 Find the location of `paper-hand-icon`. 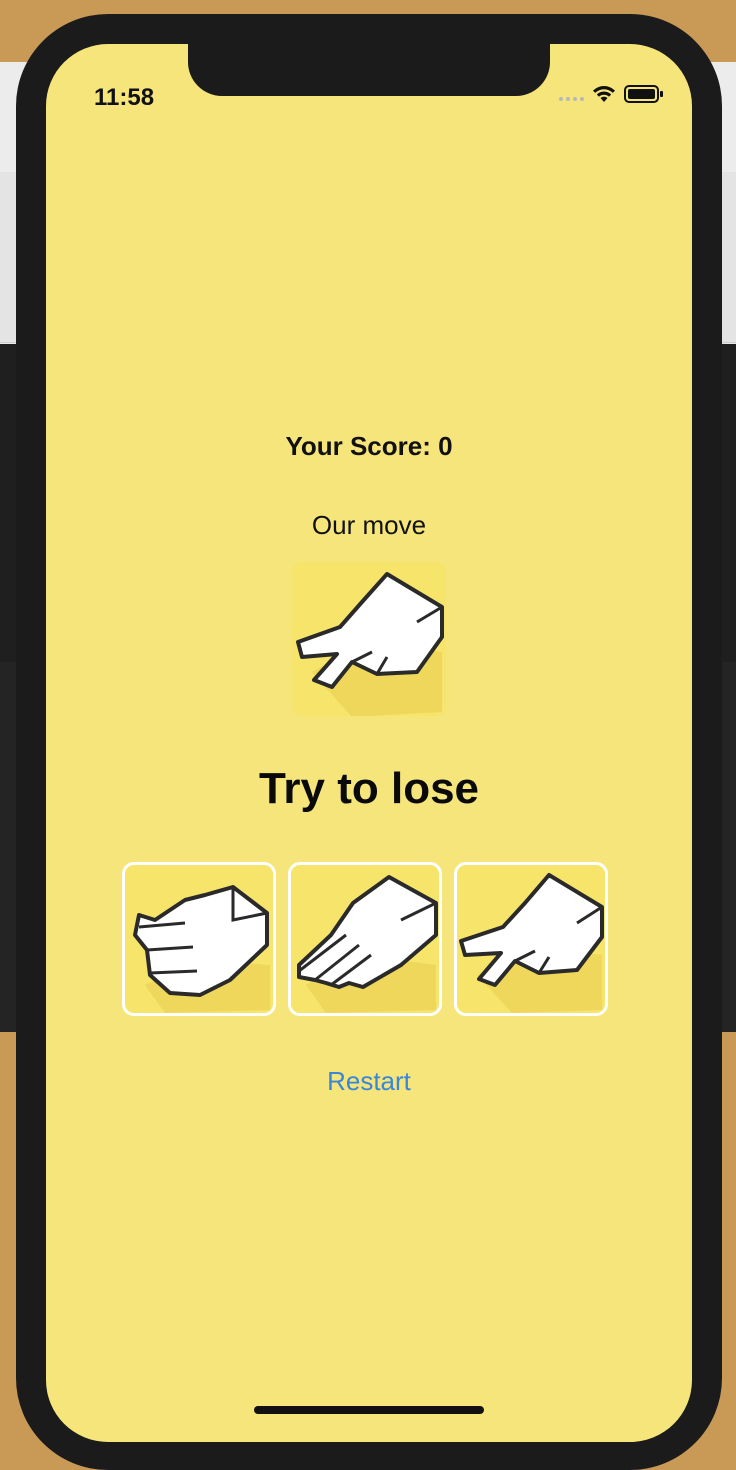

paper-hand-icon is located at coordinates (367, 944).